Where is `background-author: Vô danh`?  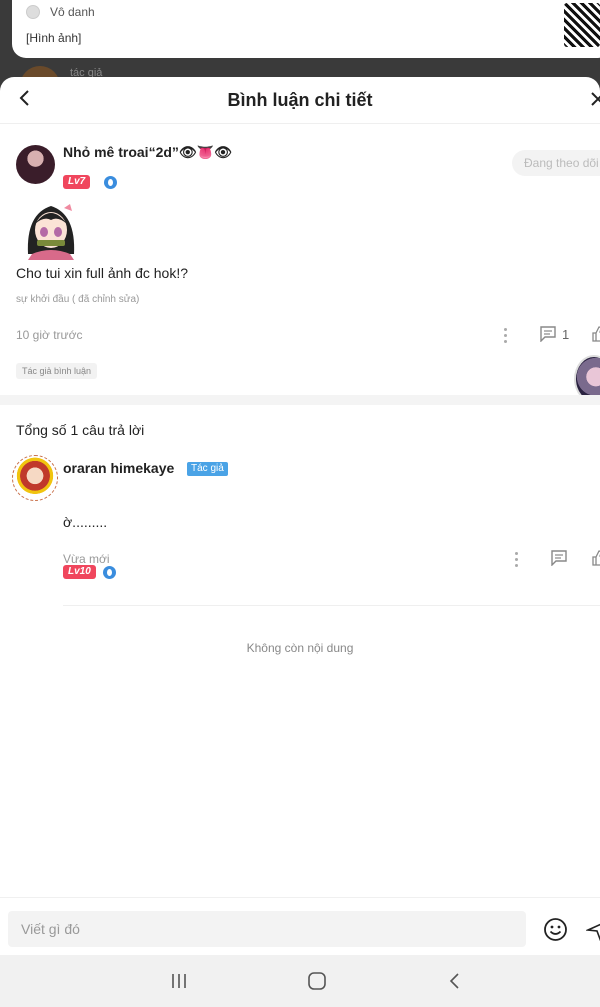
background-author: Vô danh is located at coordinates (60, 12).